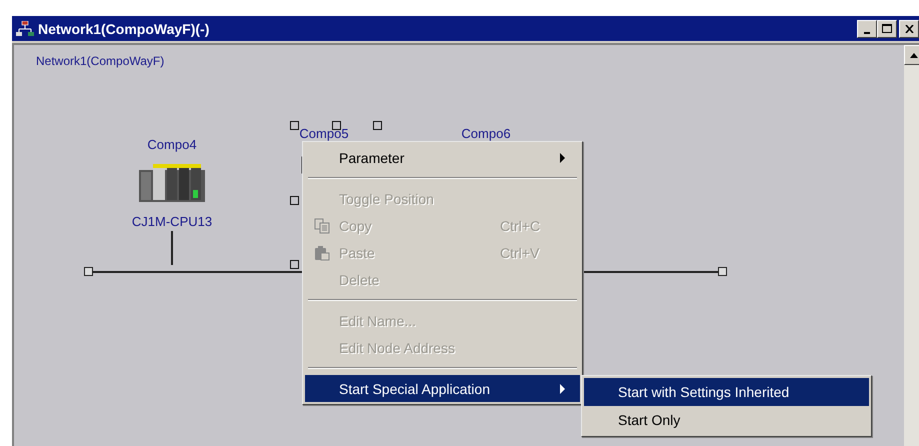 This screenshot has width=919, height=446. What do you see at coordinates (726, 420) in the screenshot?
I see `menu-item: Start Only` at bounding box center [726, 420].